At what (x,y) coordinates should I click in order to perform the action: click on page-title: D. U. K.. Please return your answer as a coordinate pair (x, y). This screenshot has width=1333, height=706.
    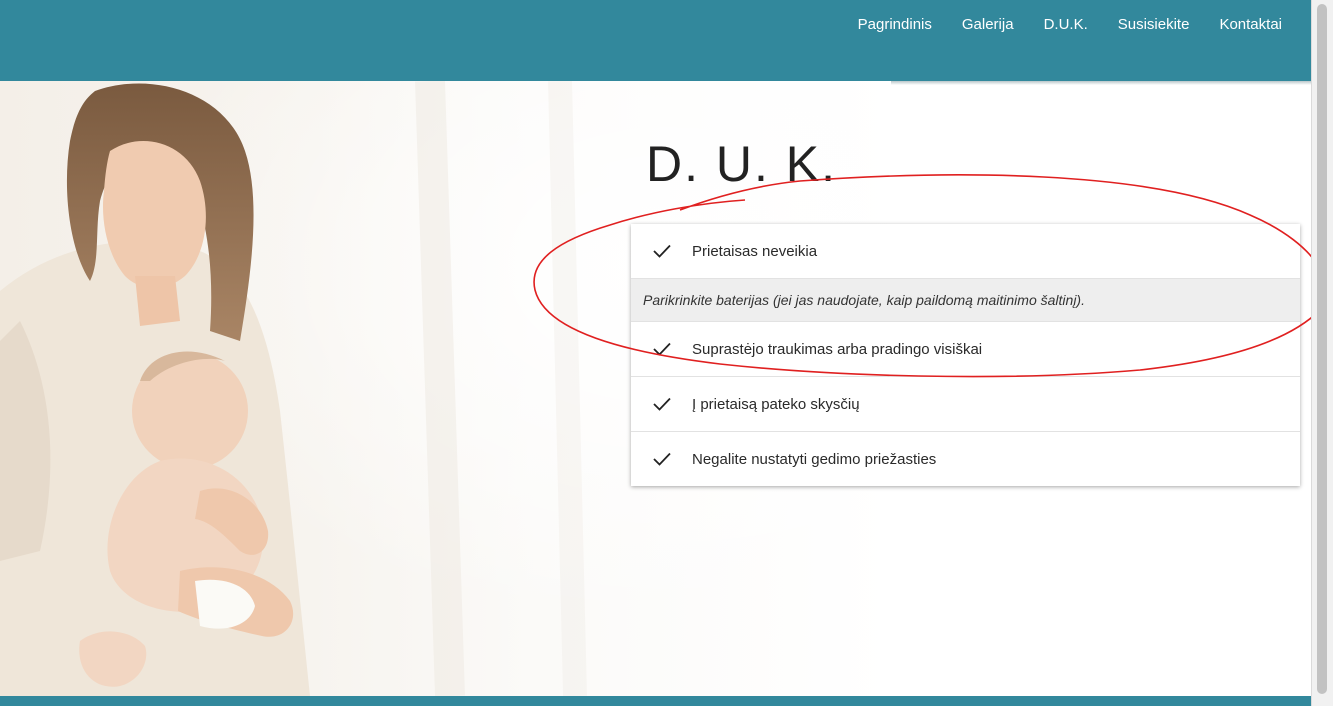
    Looking at the image, I should click on (742, 164).